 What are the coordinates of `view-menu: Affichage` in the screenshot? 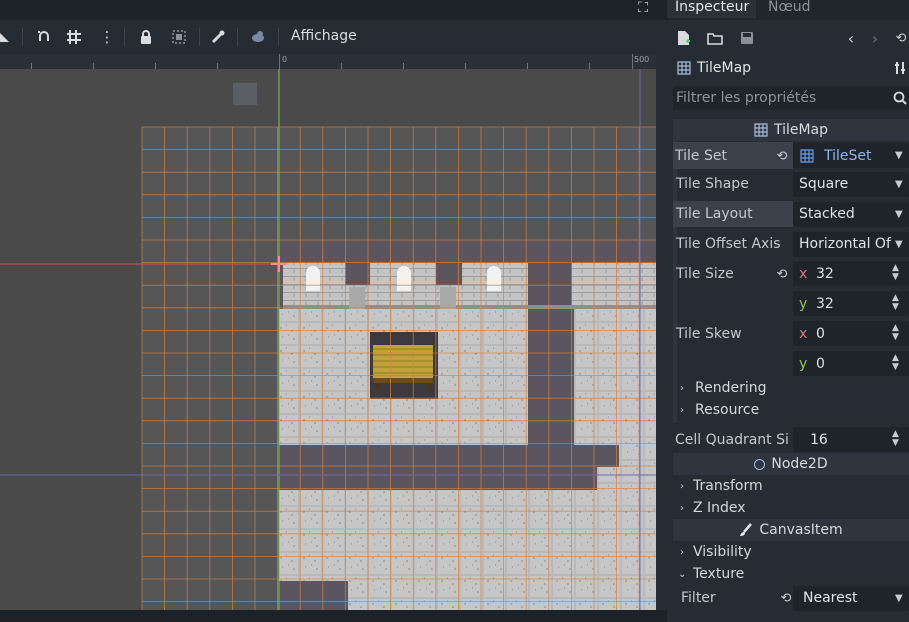 It's located at (324, 36).